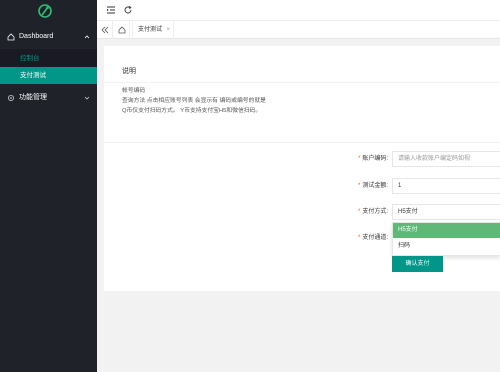  I want to click on sidebar-item-pay-test: 支付测试, so click(48, 75).